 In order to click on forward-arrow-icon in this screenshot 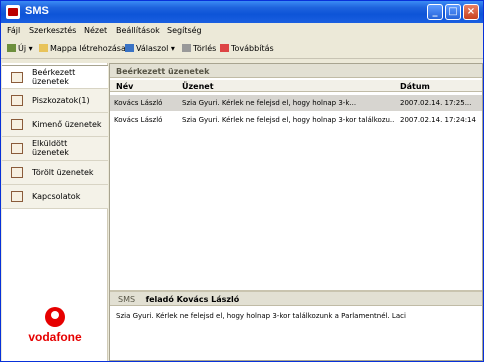, I will do `click(224, 48)`.